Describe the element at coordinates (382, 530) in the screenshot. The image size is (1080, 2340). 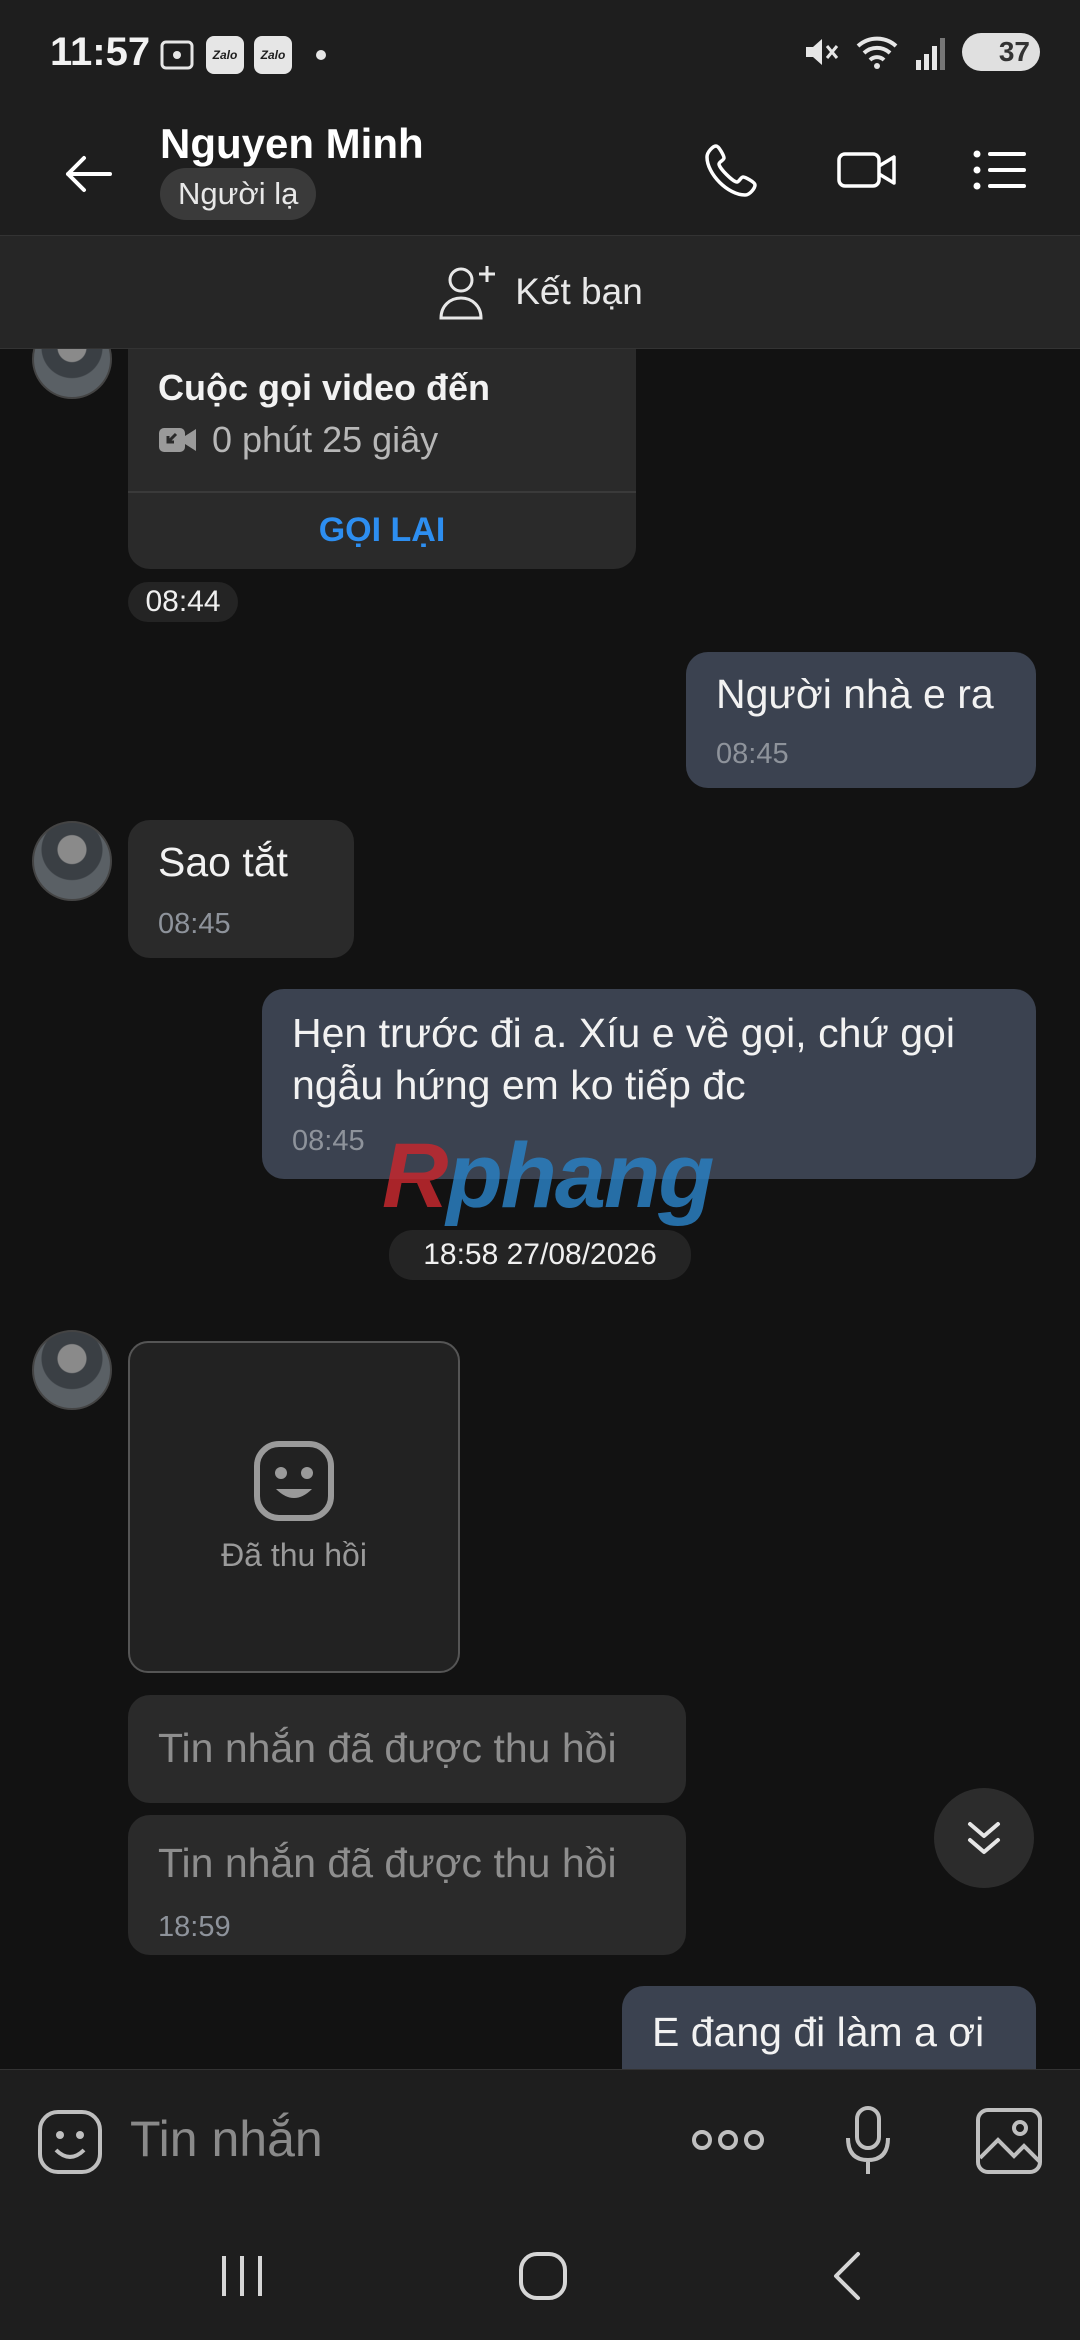
I see `call-back-button: GỌI LẠI` at that location.